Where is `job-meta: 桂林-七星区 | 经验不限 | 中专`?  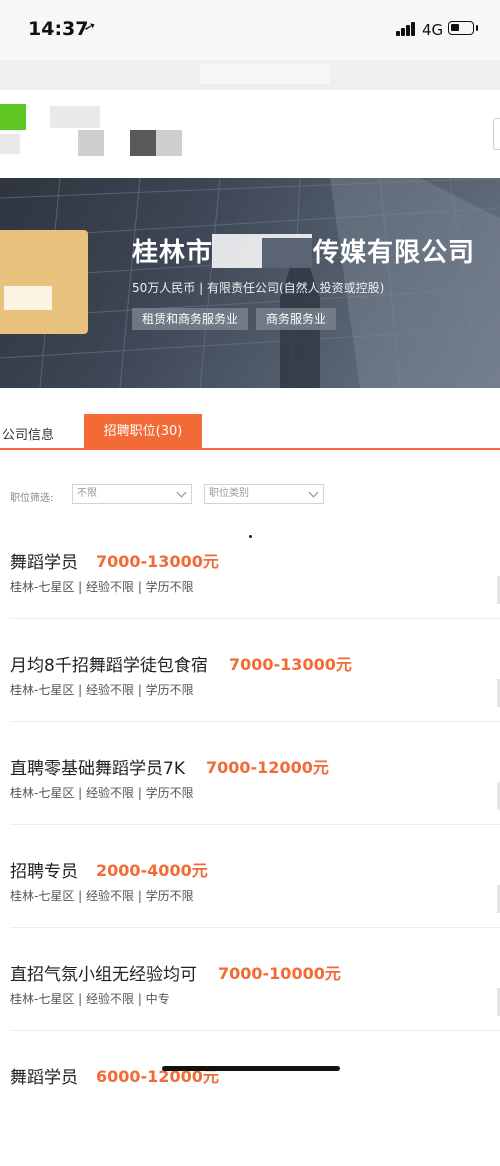
job-meta: 桂林-七星区 | 经验不限 | 中专 is located at coordinates (90, 999).